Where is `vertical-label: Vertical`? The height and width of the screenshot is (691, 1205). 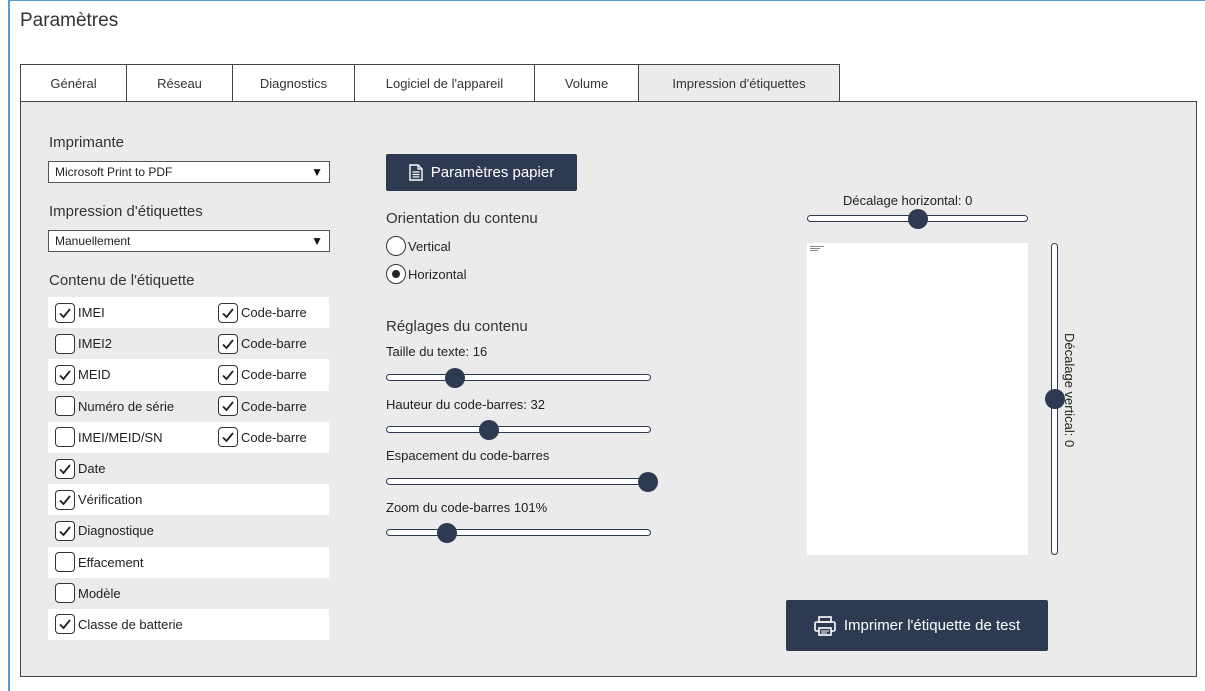 vertical-label: Vertical is located at coordinates (429, 246).